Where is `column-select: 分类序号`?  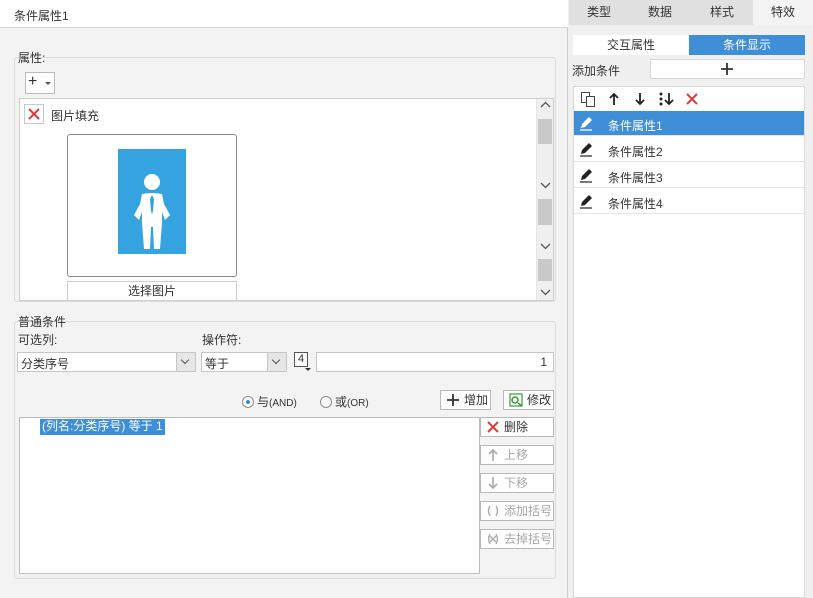 column-select: 分类序号 is located at coordinates (106, 362).